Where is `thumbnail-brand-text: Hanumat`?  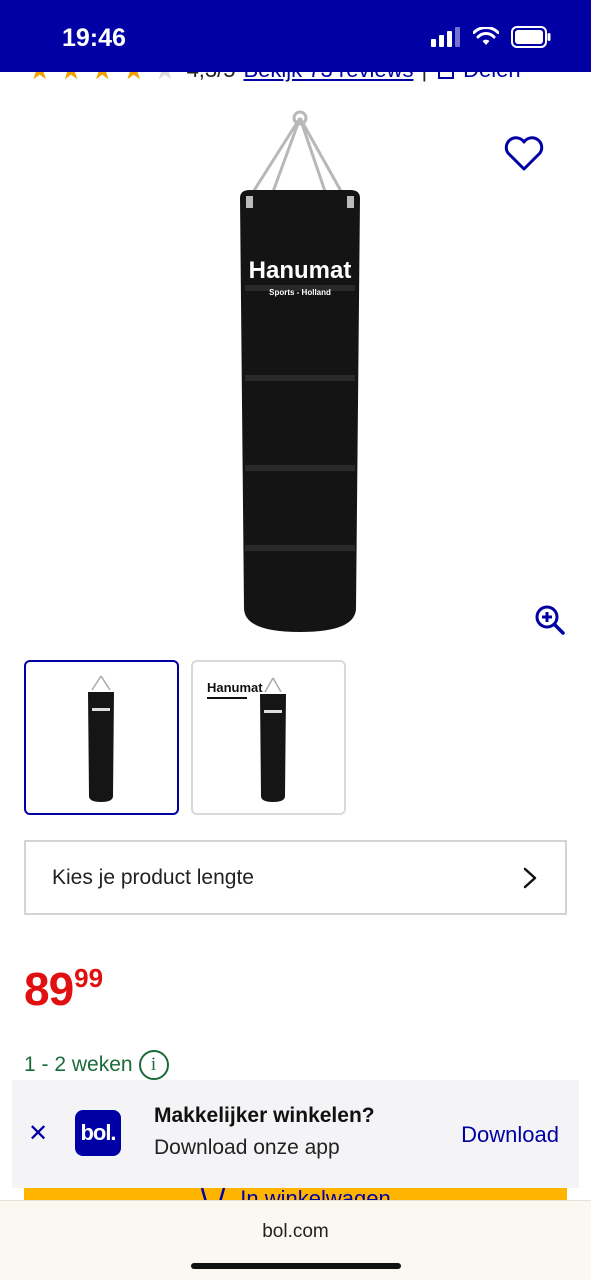 thumbnail-brand-text: Hanumat is located at coordinates (235, 687).